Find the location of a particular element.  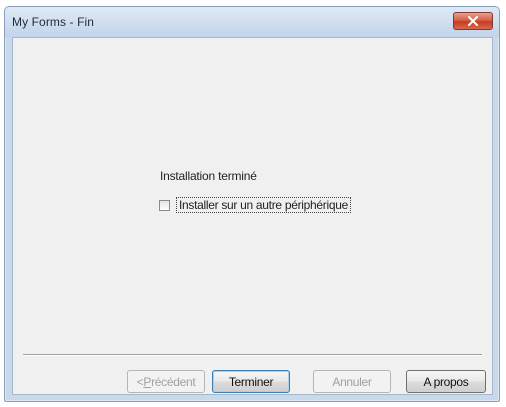

finish-button-label: Terminer is located at coordinates (251, 381).